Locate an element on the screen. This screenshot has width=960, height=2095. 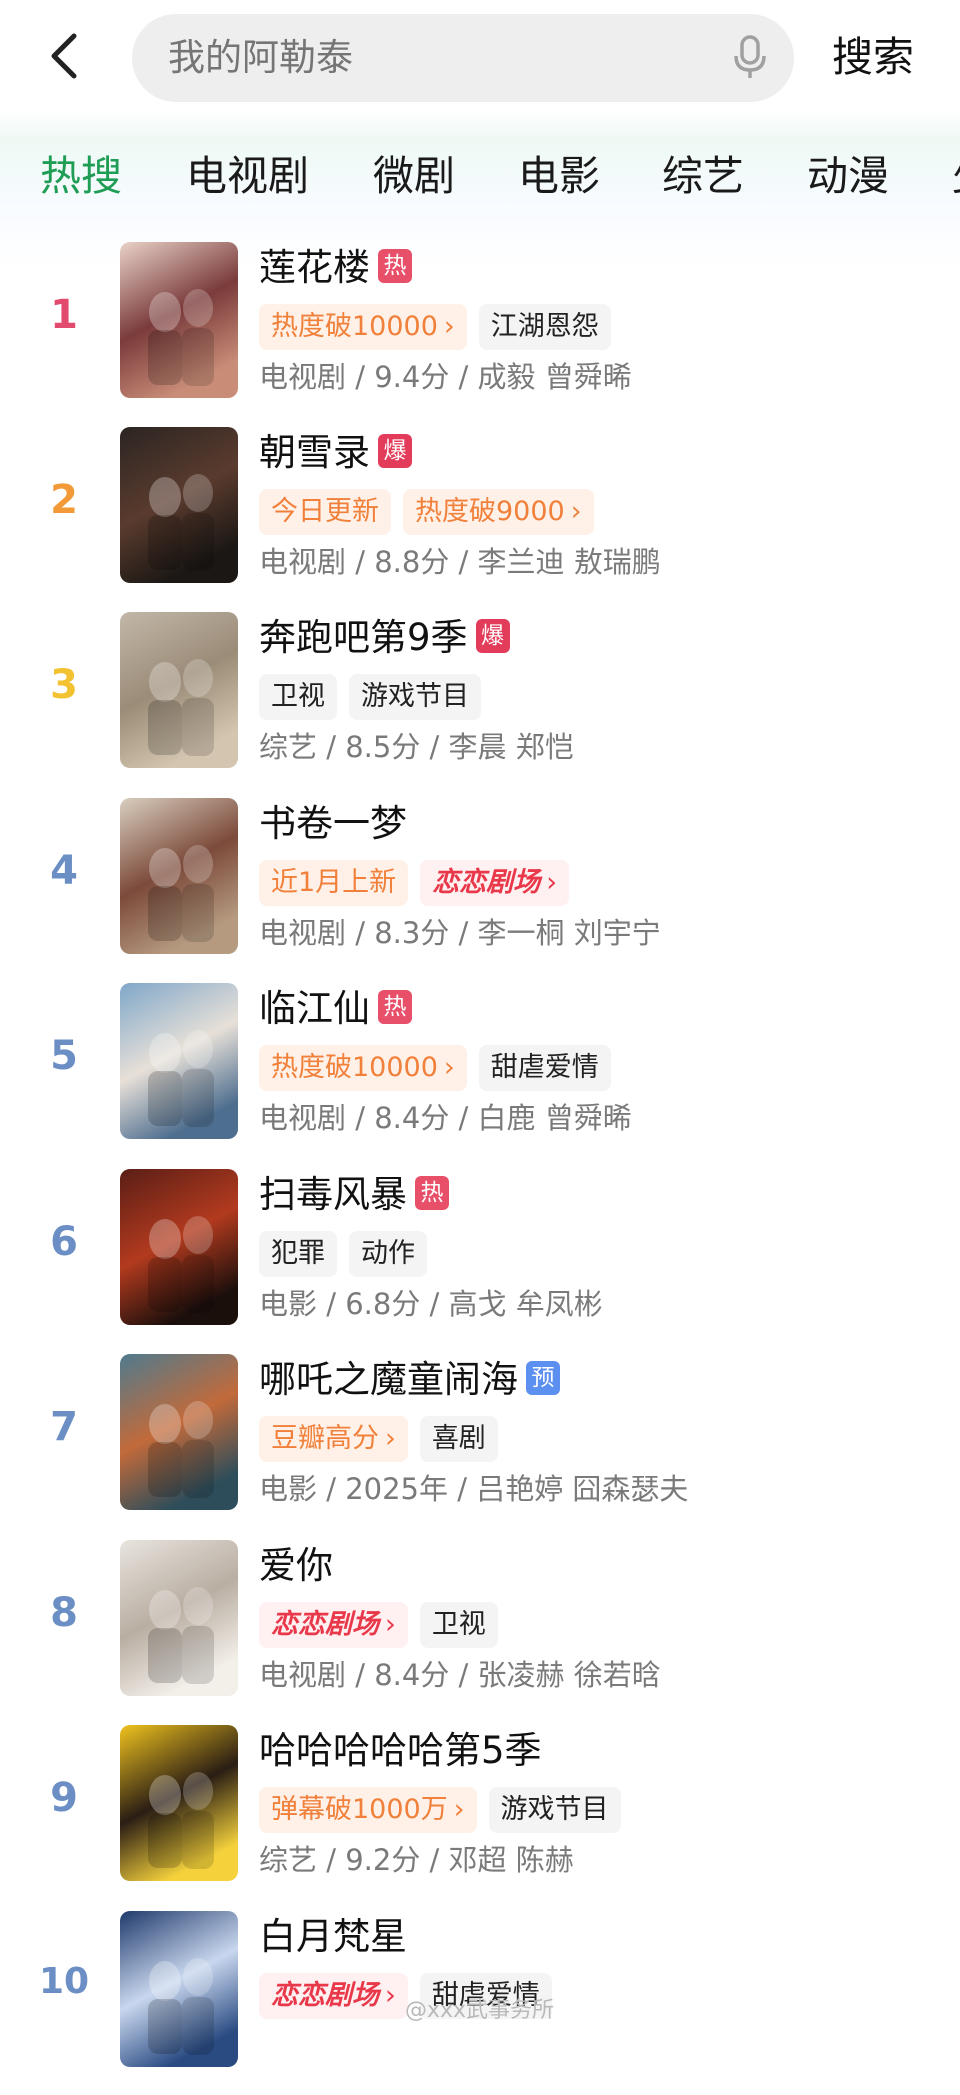
item-title: 哈哈哈哈哈第5季 is located at coordinates (400, 1750).